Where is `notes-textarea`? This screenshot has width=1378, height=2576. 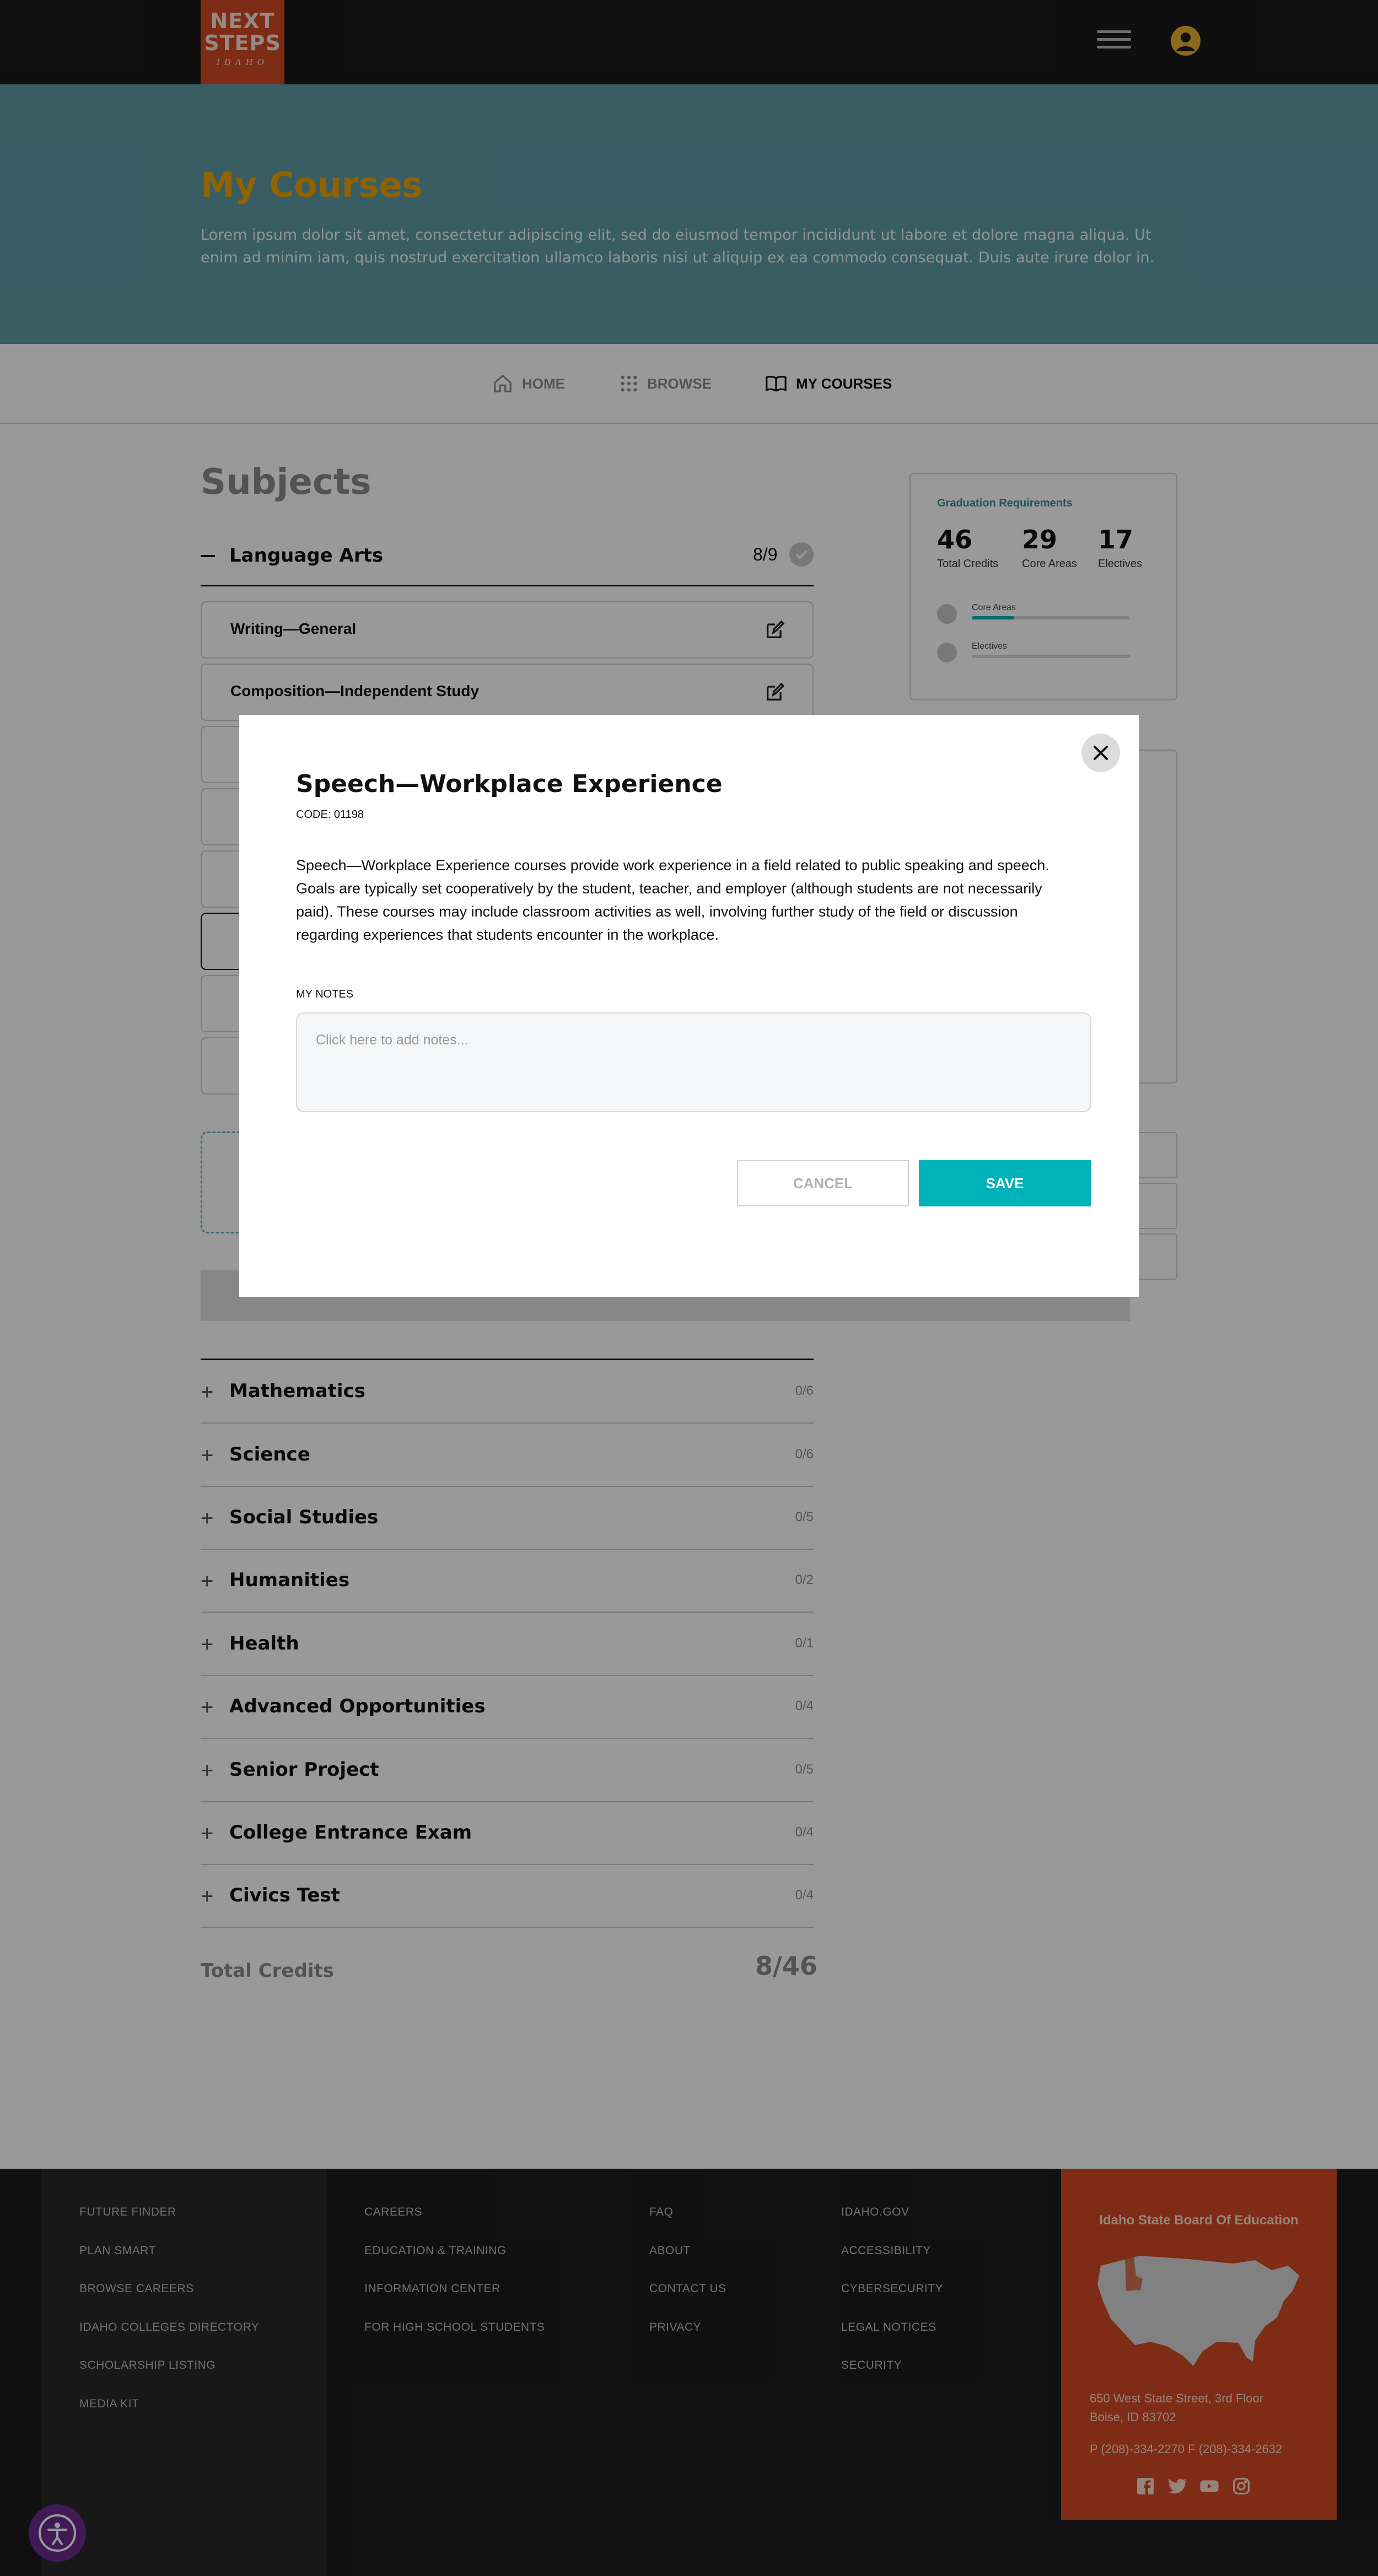
notes-textarea is located at coordinates (693, 1062).